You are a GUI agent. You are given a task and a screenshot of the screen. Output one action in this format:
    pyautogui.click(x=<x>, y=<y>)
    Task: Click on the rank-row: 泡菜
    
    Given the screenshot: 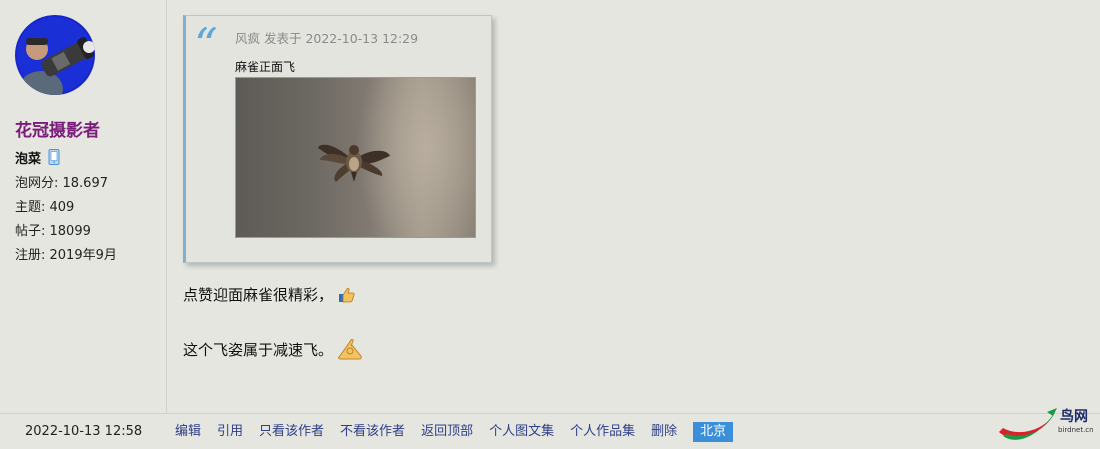 What is the action you would take?
    pyautogui.click(x=37, y=157)
    